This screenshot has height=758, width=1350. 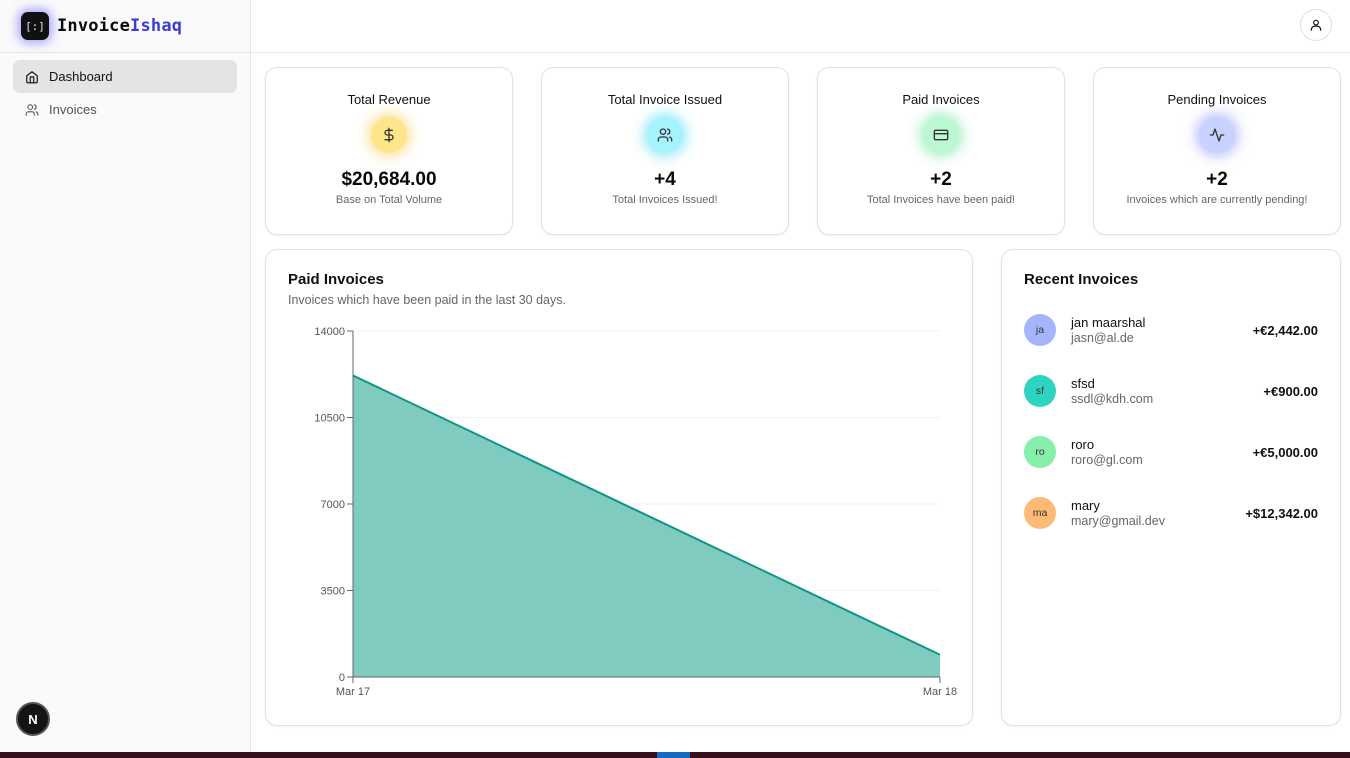 What do you see at coordinates (1162, 330) in the screenshot?
I see `invoice-customer: jan maarshal jasn@al.de` at bounding box center [1162, 330].